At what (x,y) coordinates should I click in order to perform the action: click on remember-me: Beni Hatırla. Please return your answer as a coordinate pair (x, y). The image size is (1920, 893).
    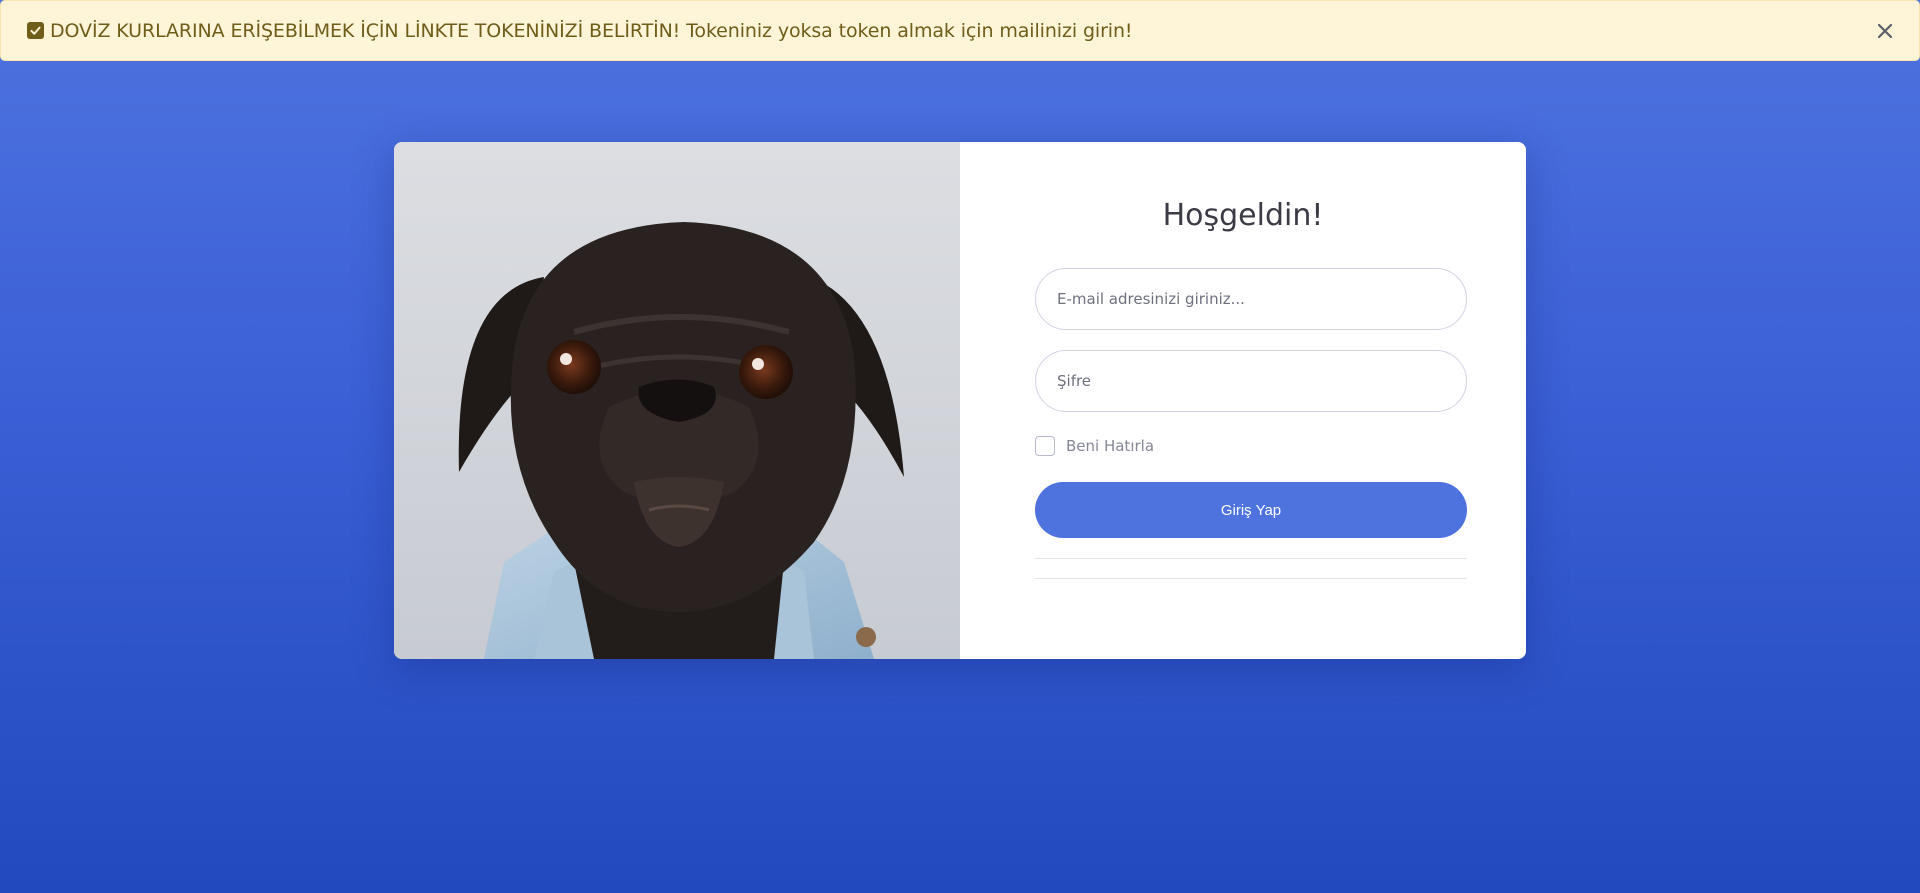
    Looking at the image, I should click on (1094, 446).